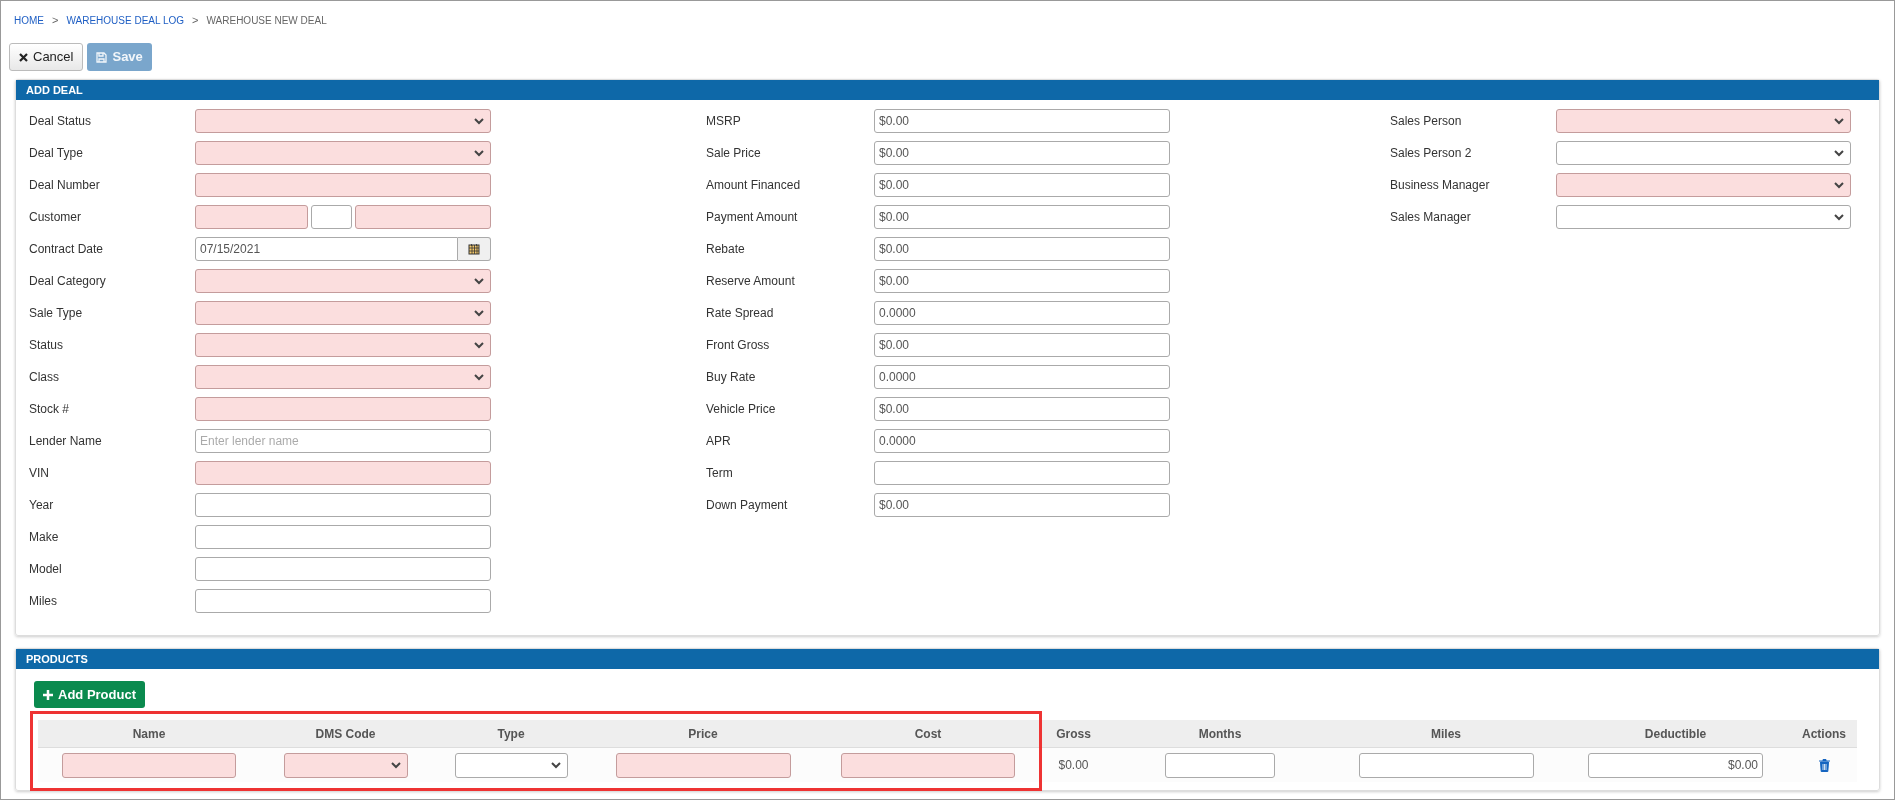  I want to click on field-label: Model, so click(46, 569).